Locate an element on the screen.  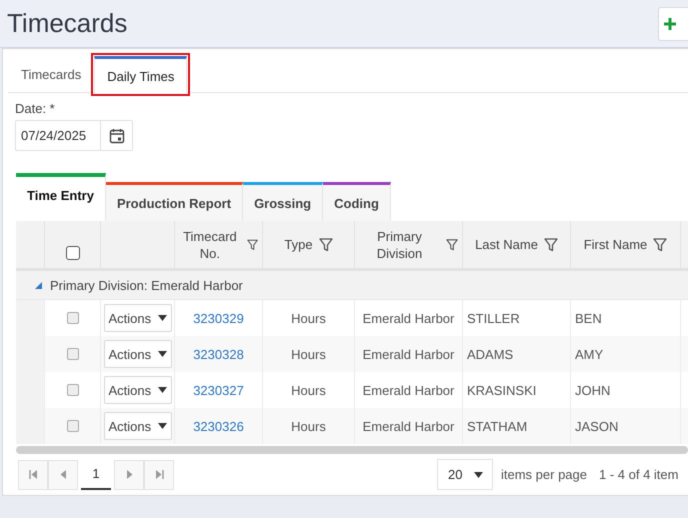
group-header: Primary Division: Emerald Harbor is located at coordinates (146, 285).